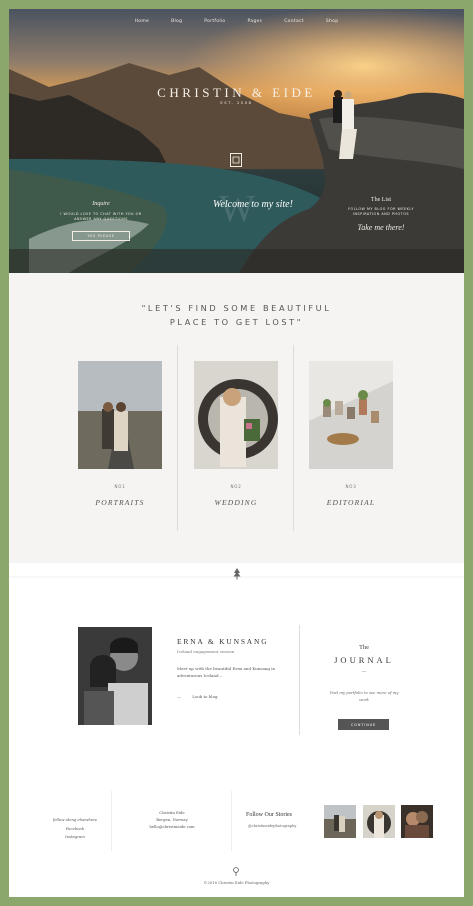 Image resolution: width=473 pixels, height=906 pixels. I want to click on wedding-number: NO2, so click(236, 486).